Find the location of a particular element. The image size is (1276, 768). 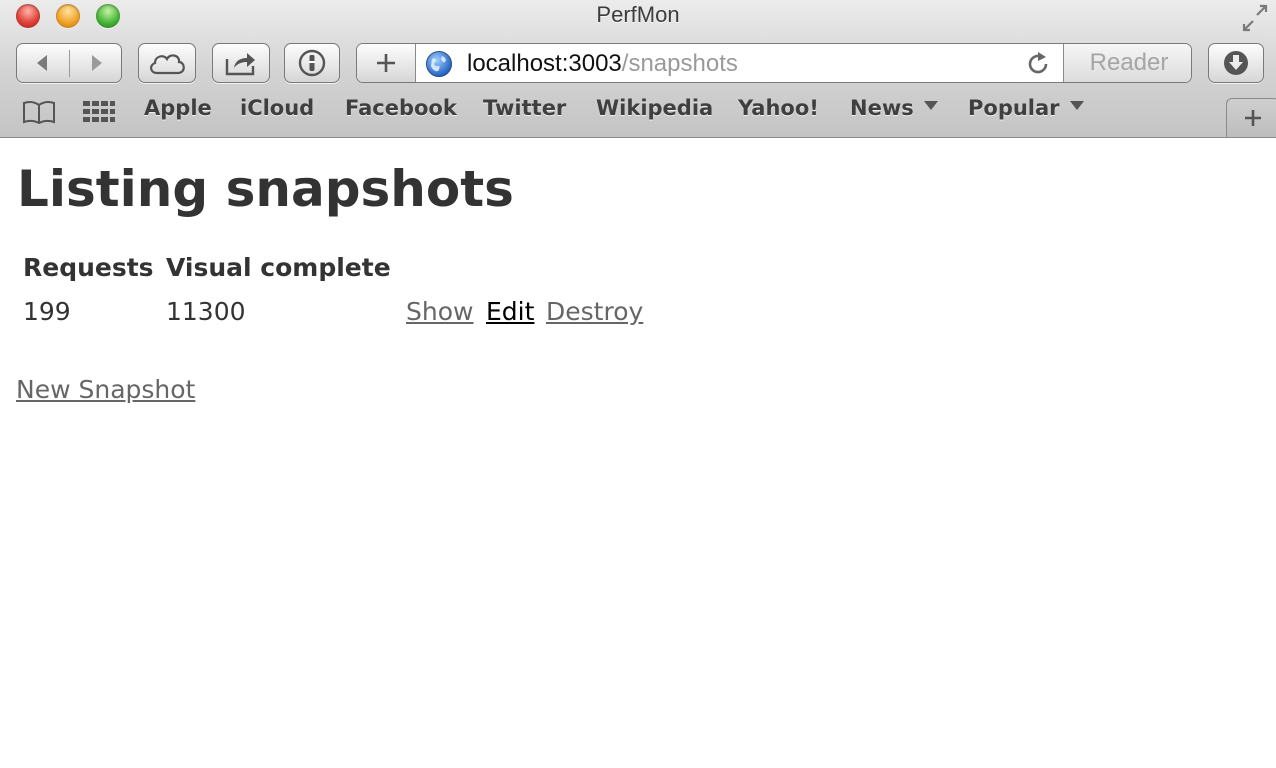

url-text: localhost:3003/snapshots is located at coordinates (602, 64).